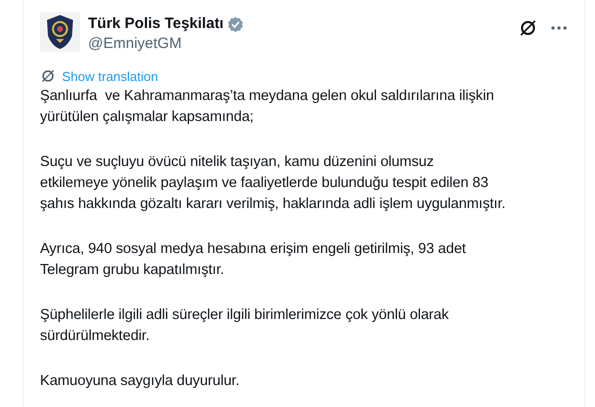 This screenshot has width=595, height=407. What do you see at coordinates (156, 24) in the screenshot?
I see `account-name: Türk Polis Teşkilatı` at bounding box center [156, 24].